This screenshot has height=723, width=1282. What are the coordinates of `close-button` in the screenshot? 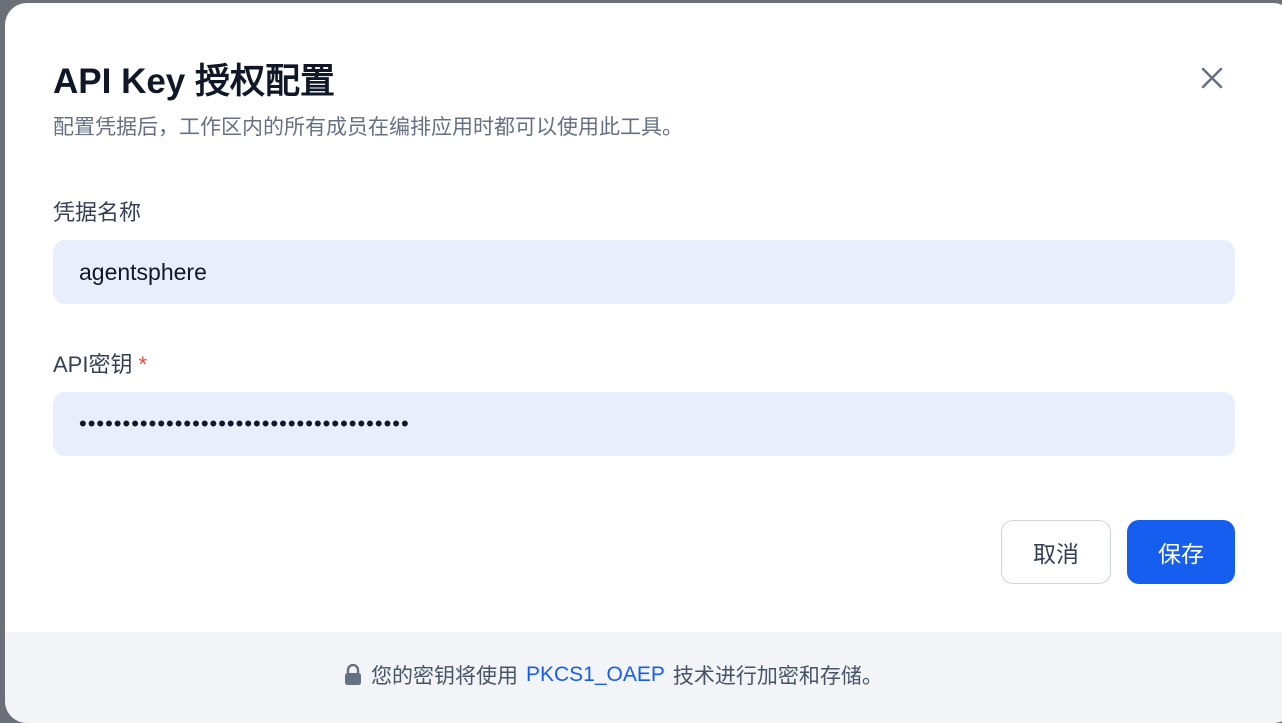 It's located at (1212, 78).